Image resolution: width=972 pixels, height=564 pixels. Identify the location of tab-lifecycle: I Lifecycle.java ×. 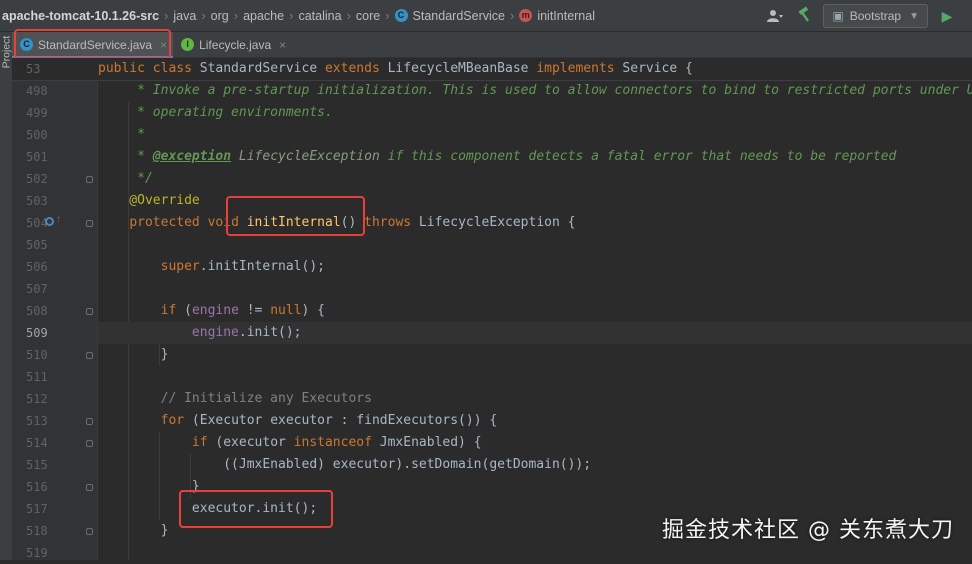
(232, 45).